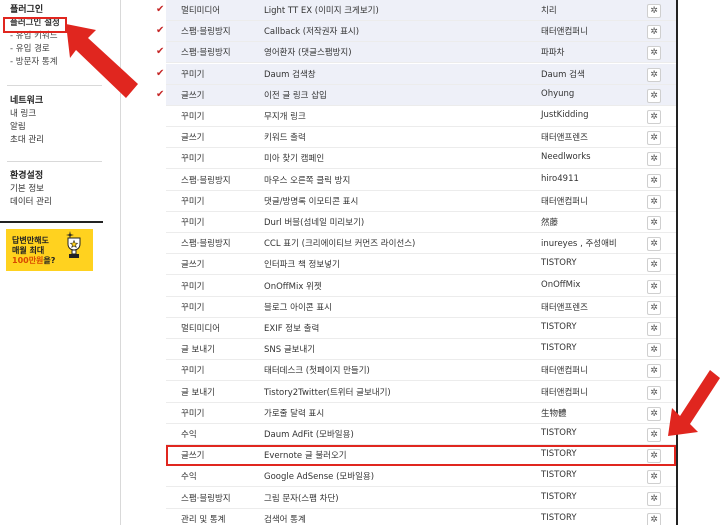 The width and height of the screenshot is (720, 525). Describe the element at coordinates (421, 222) in the screenshot. I see `plugin-row: 꾸미기 Durl 버블(섬네일 미리보기) 然藤 ✲` at that location.